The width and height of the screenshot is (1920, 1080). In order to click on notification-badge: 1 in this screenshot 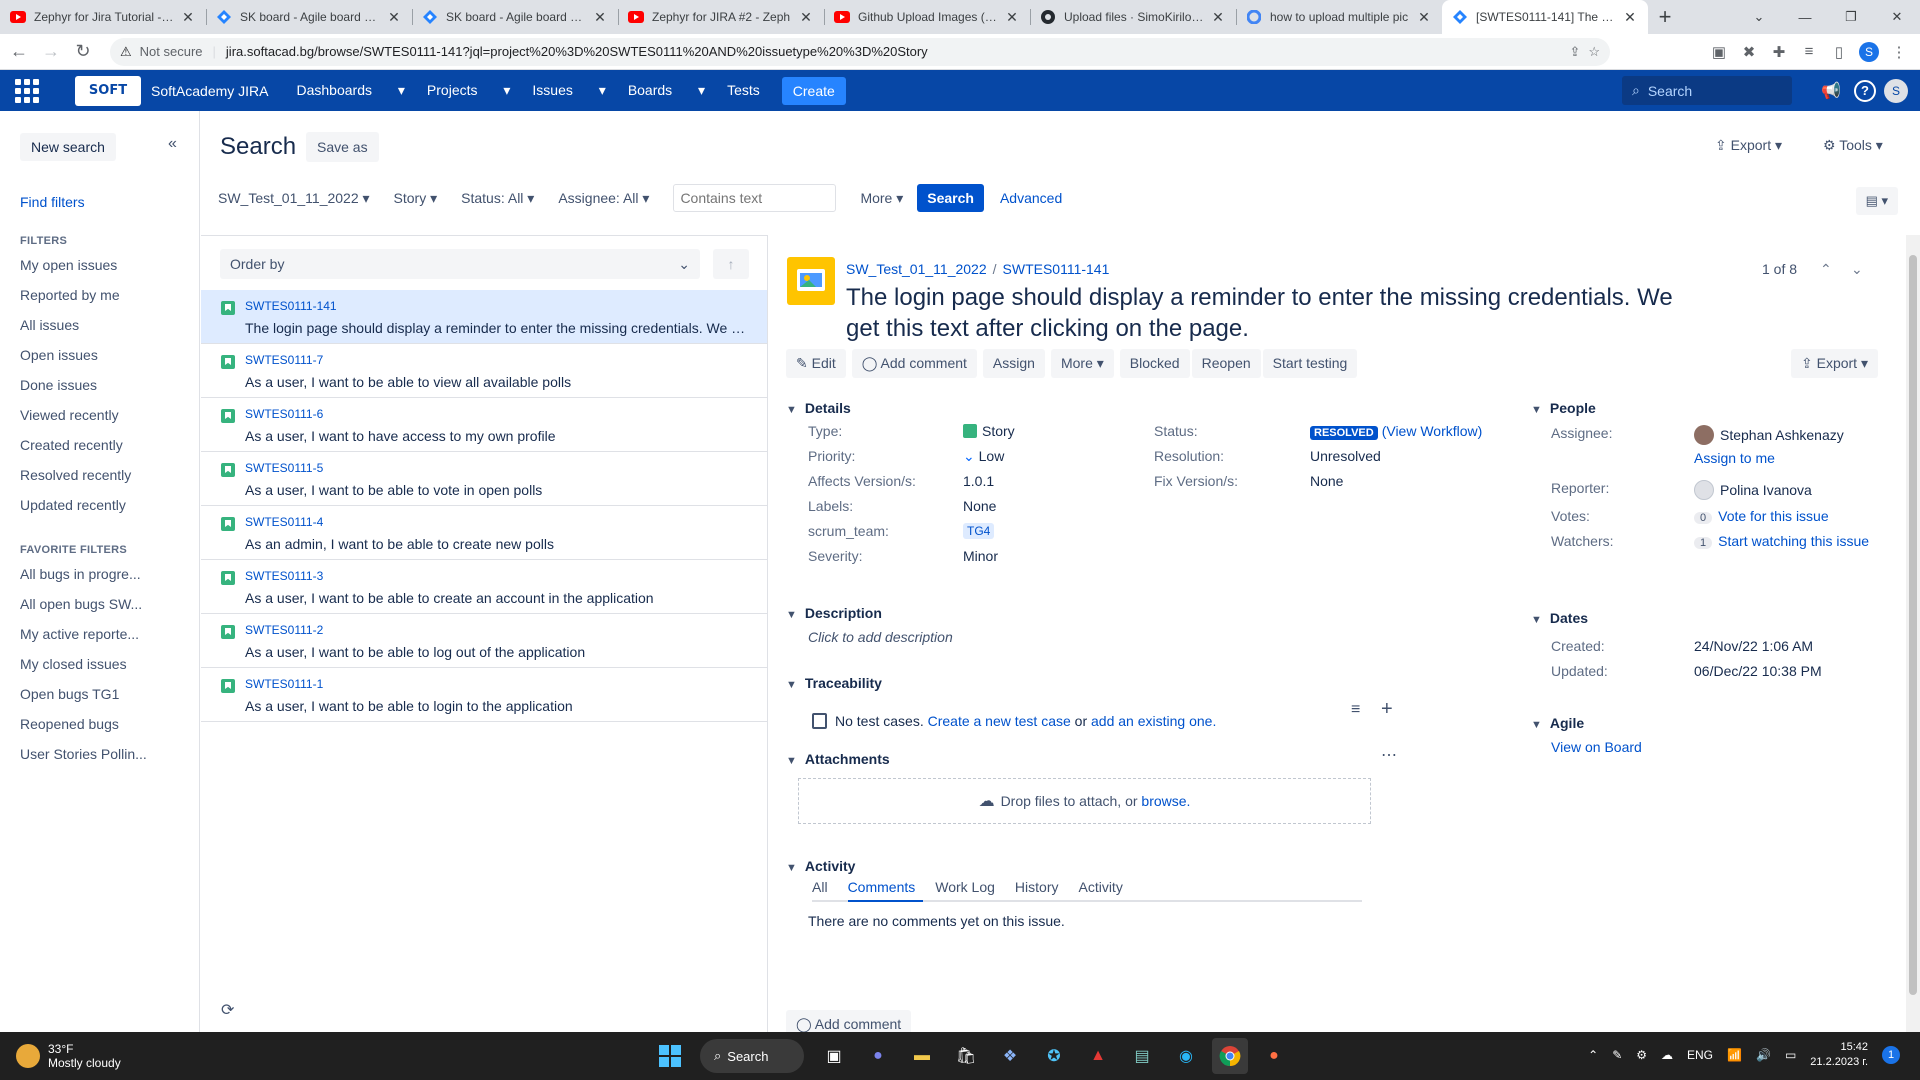, I will do `click(1891, 1055)`.